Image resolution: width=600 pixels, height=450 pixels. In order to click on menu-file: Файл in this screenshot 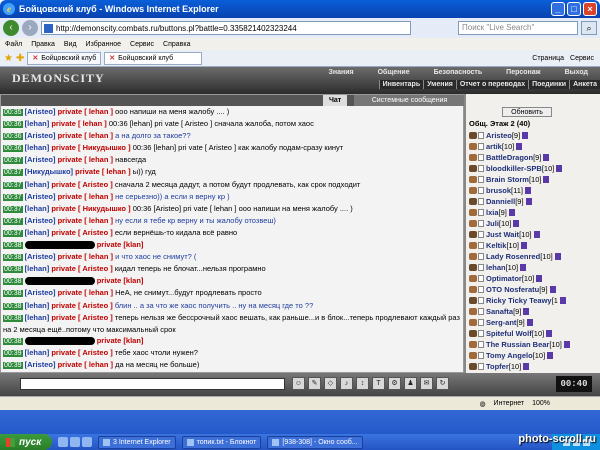, I will do `click(13, 44)`.